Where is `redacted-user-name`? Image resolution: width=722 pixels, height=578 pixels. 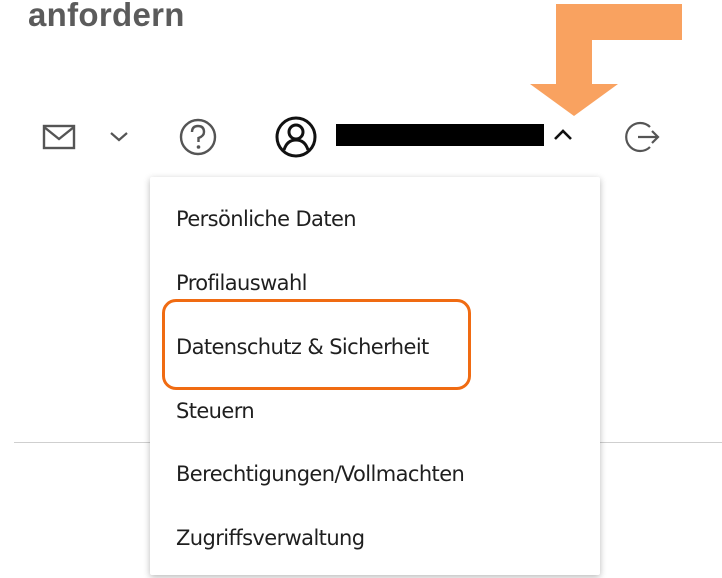 redacted-user-name is located at coordinates (440, 135).